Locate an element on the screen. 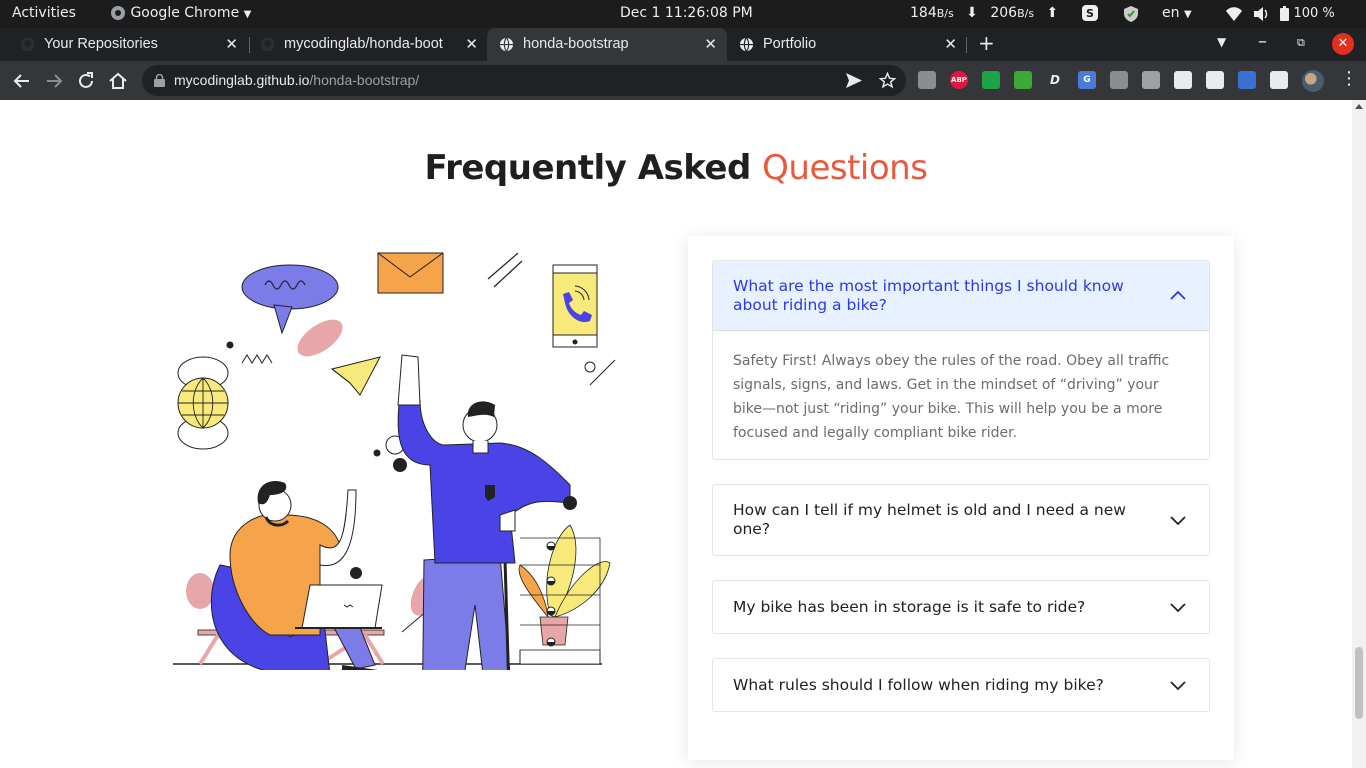 This screenshot has width=1366, height=768. minimize-icon: – is located at coordinates (1262, 41).